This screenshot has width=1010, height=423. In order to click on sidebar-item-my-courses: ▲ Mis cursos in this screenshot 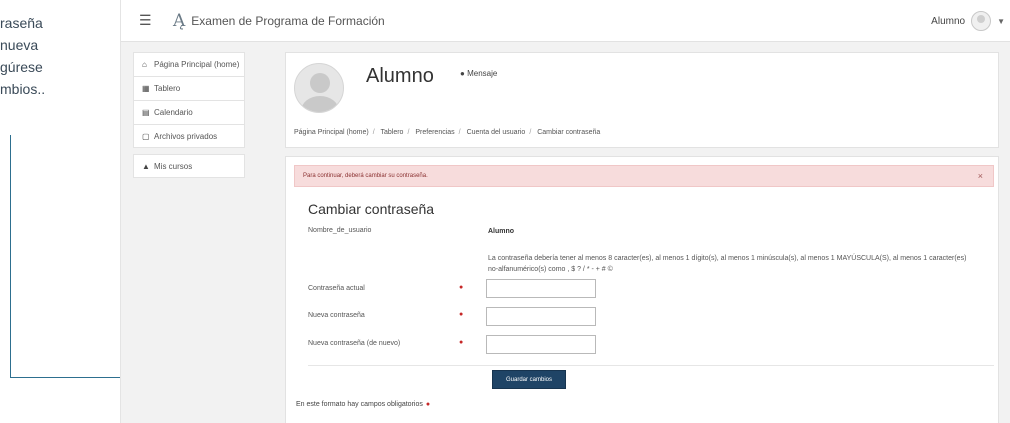, I will do `click(189, 166)`.